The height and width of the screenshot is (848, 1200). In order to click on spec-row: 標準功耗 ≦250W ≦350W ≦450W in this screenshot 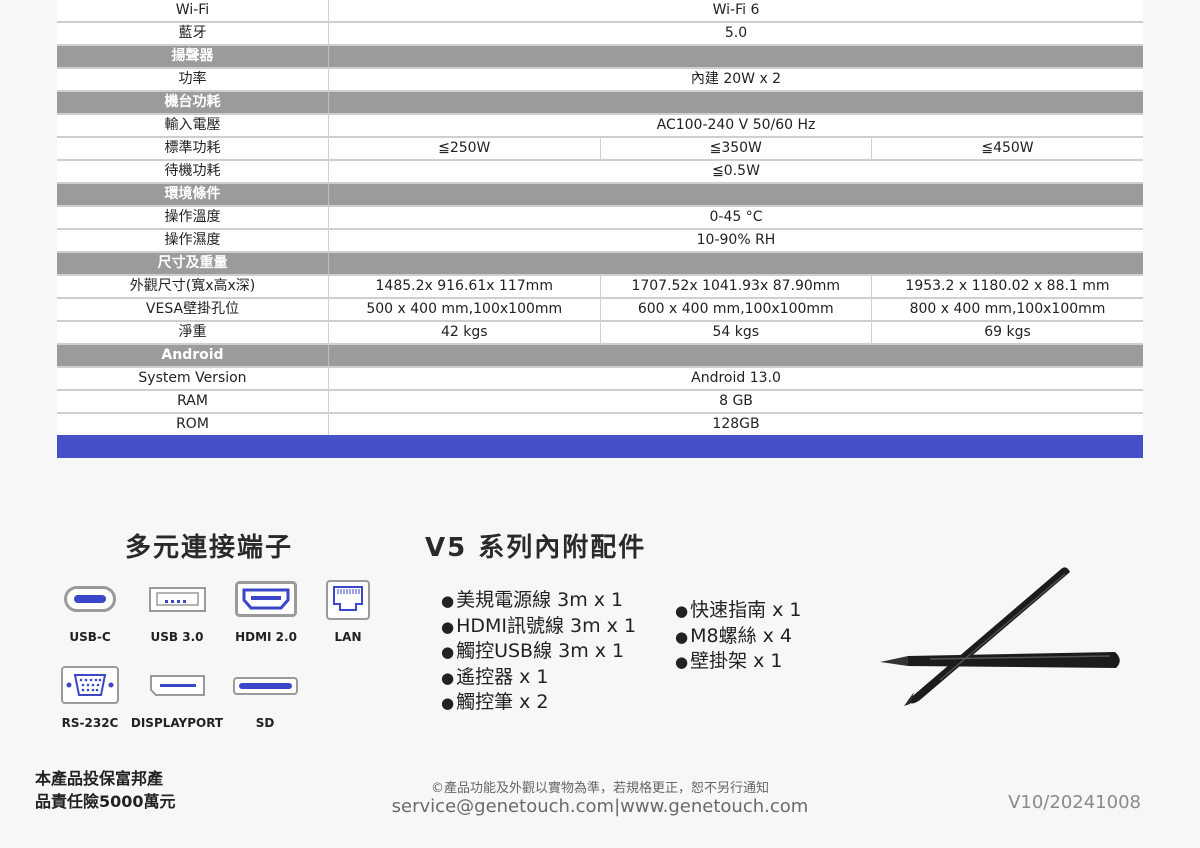, I will do `click(600, 149)`.